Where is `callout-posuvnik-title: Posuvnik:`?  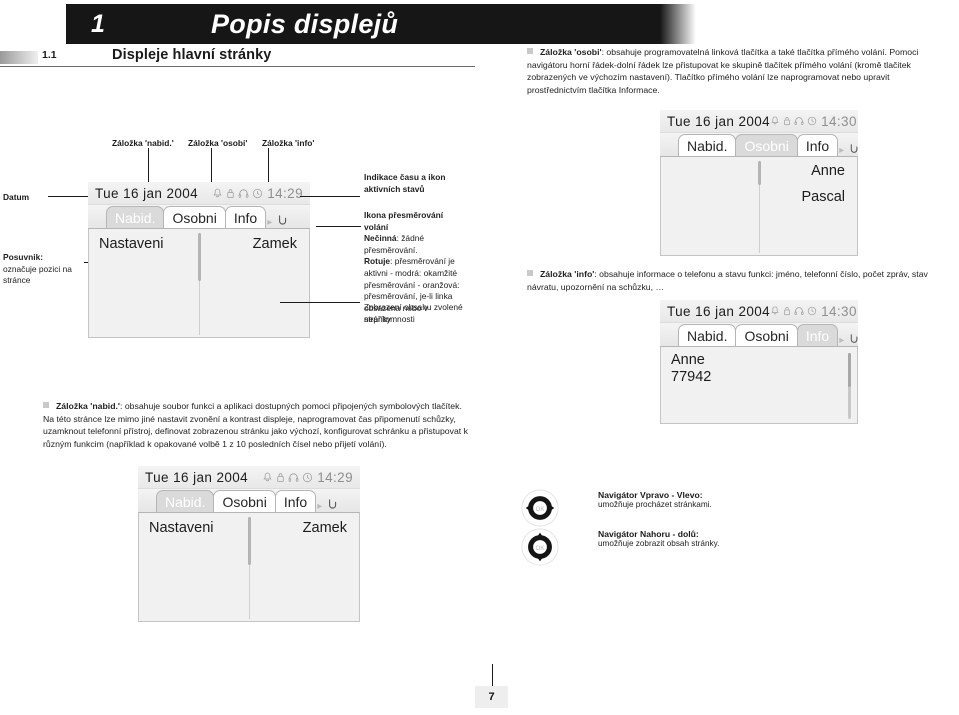 callout-posuvnik-title: Posuvnik: is located at coordinates (23, 257).